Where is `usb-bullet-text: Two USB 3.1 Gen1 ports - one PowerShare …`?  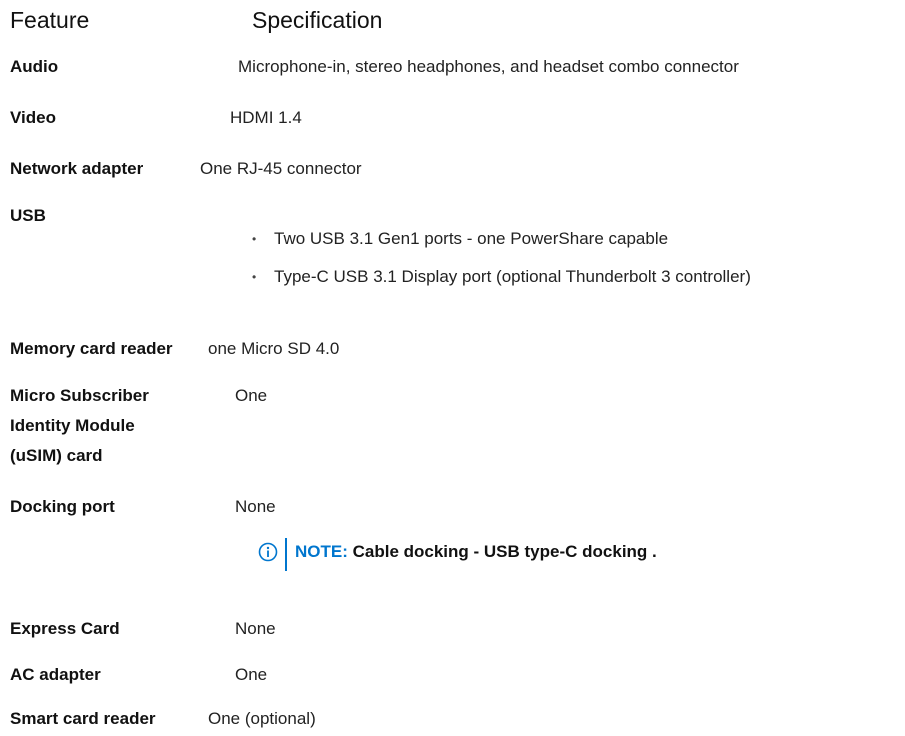
usb-bullet-text: Two USB 3.1 Gen1 ports - one PowerShare … is located at coordinates (471, 238).